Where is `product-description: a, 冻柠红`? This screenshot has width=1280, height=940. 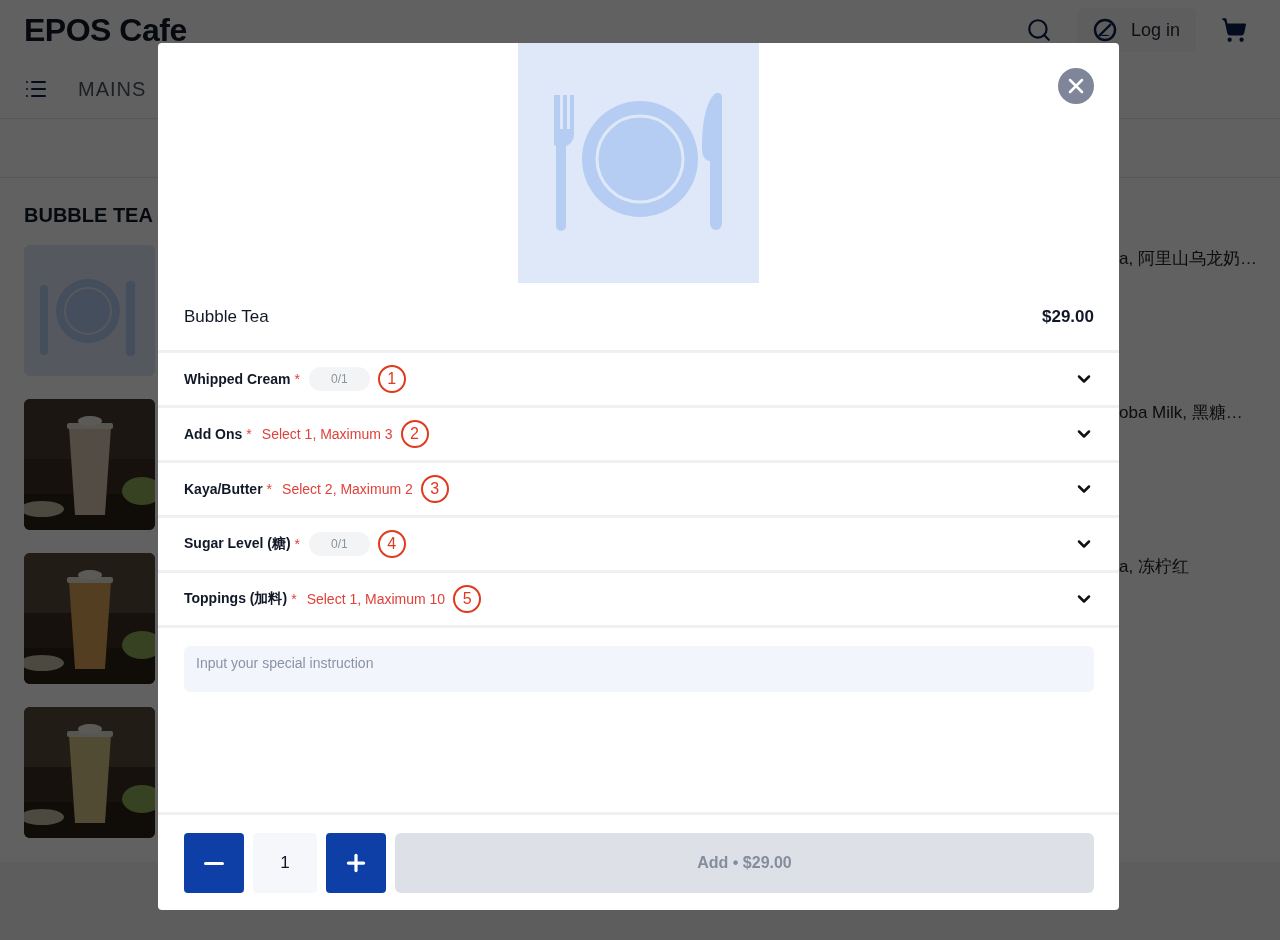
product-description: a, 冻柠红 is located at coordinates (1154, 567).